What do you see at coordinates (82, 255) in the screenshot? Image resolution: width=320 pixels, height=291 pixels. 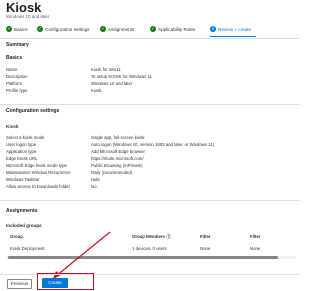 I see `annotation-arrow` at bounding box center [82, 255].